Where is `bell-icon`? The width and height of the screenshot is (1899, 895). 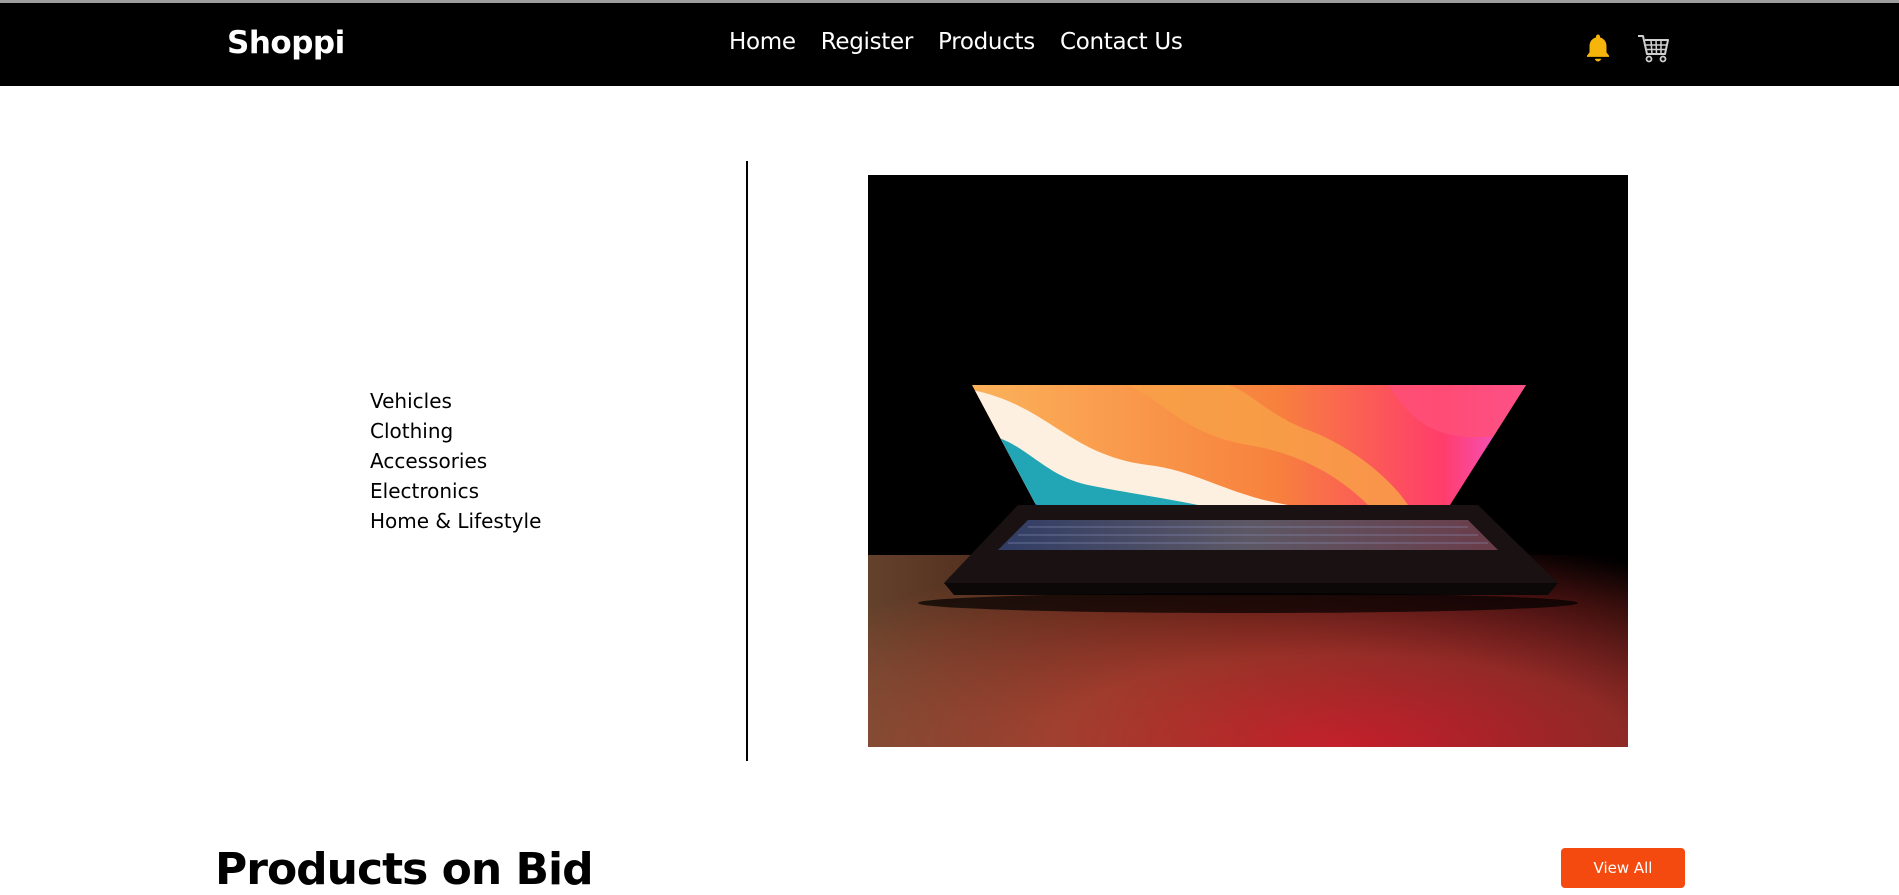 bell-icon is located at coordinates (1598, 48).